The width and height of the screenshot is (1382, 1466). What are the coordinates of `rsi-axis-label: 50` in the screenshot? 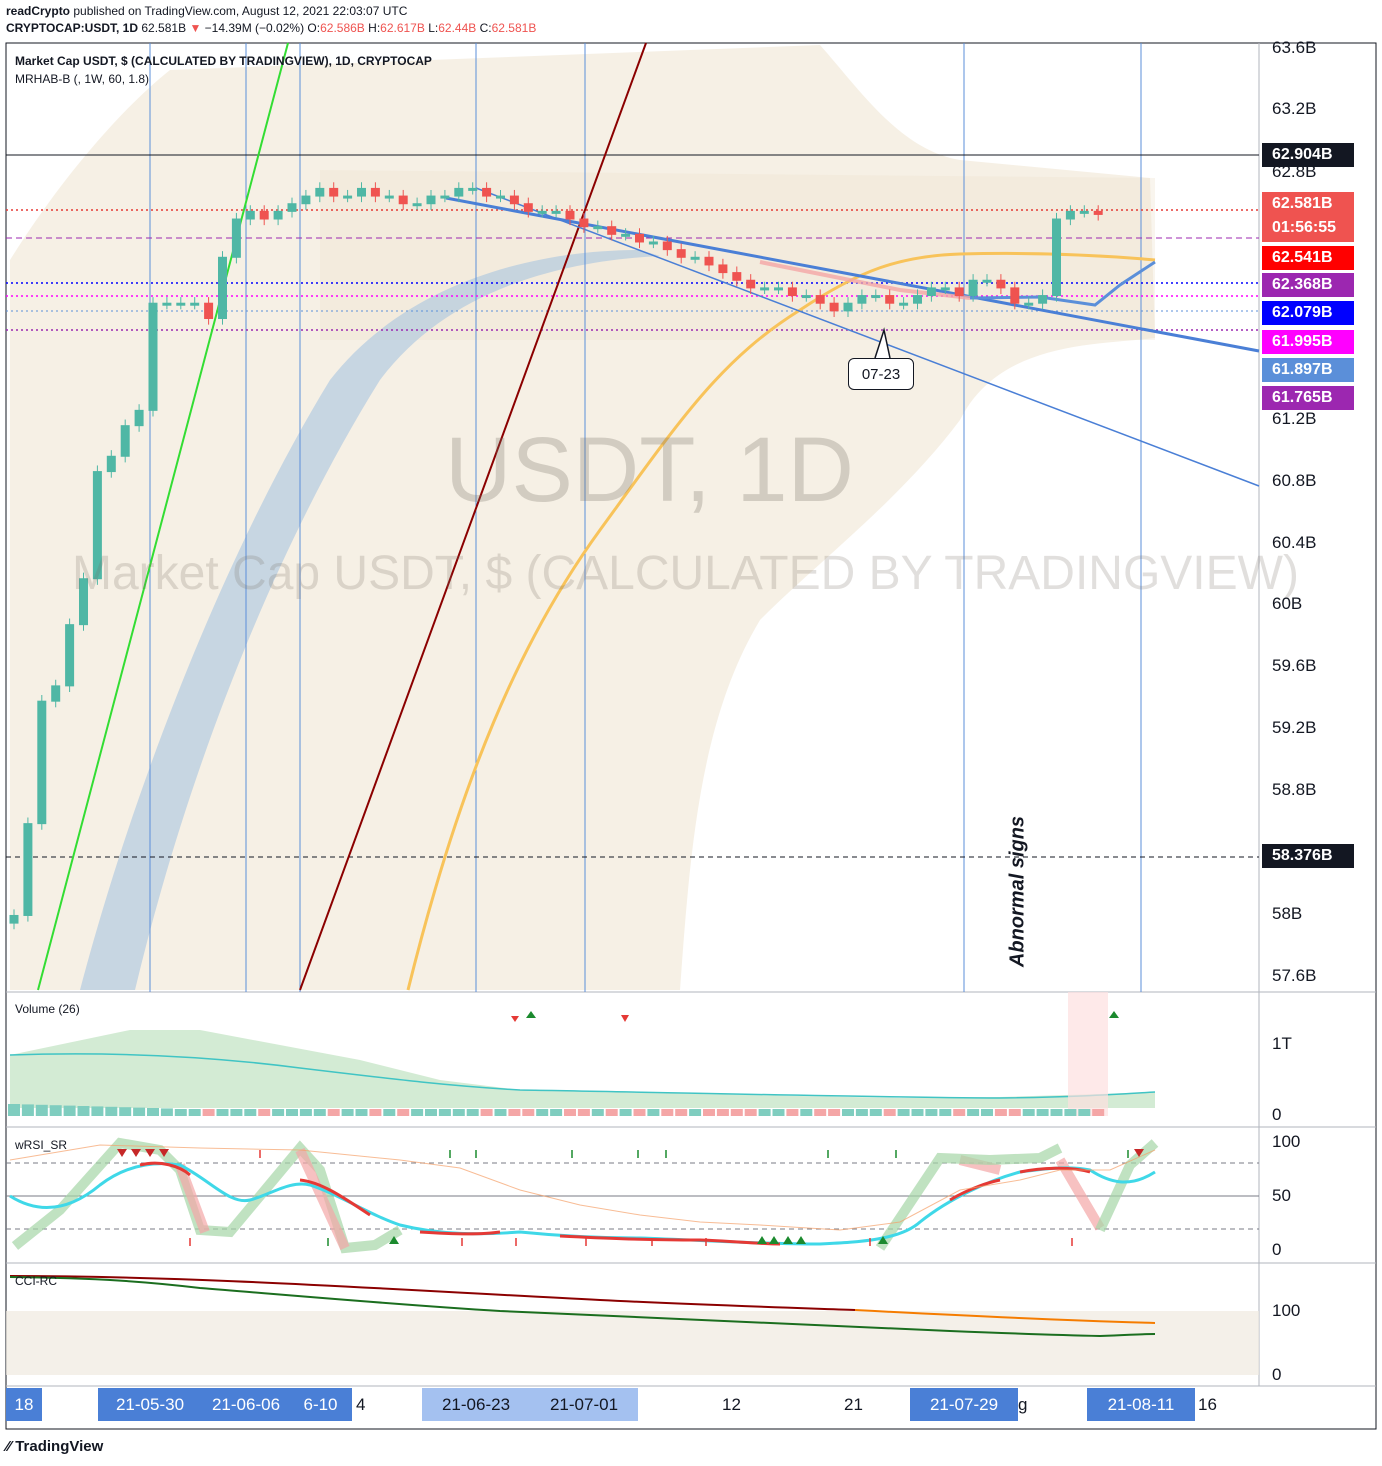 It's located at (1281, 1195).